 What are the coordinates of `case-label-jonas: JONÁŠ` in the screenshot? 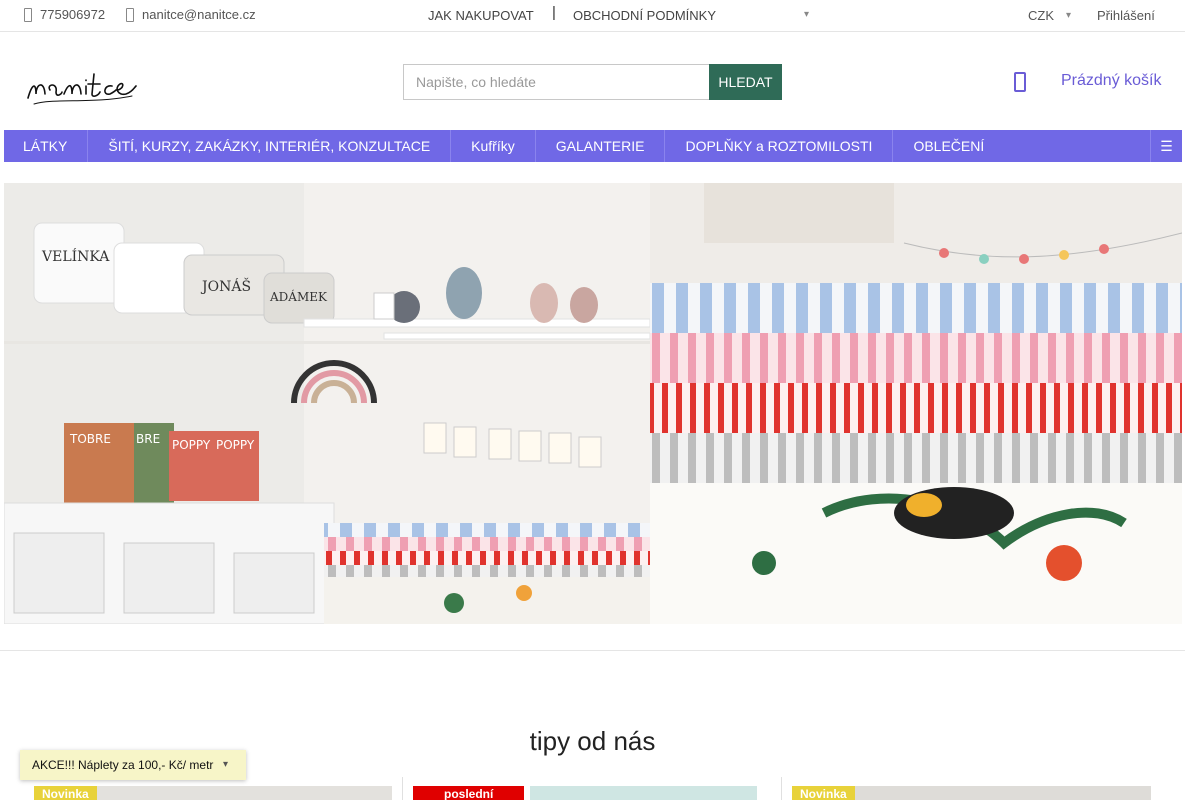 It's located at (225, 286).